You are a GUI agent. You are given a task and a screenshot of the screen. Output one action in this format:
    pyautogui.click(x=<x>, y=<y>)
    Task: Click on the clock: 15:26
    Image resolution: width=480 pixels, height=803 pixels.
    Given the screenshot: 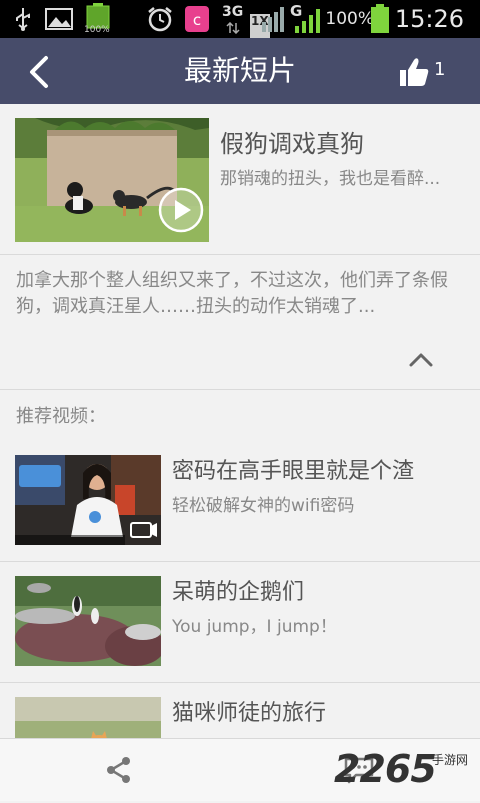 What is the action you would take?
    pyautogui.click(x=429, y=19)
    